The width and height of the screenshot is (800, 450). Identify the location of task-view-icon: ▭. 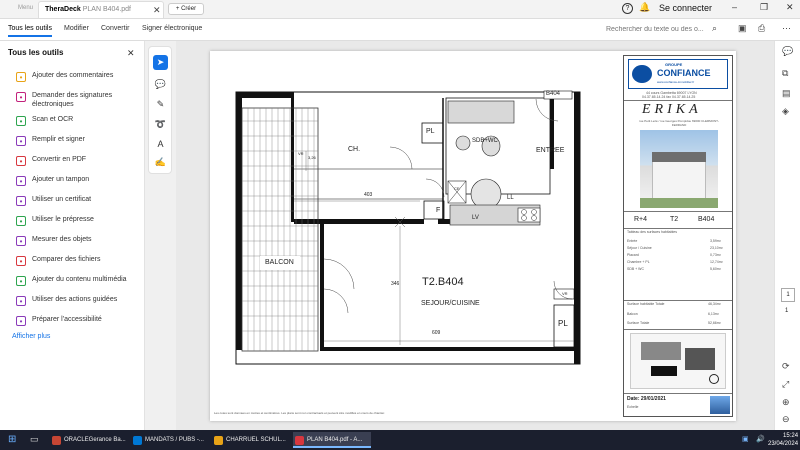
(34, 439).